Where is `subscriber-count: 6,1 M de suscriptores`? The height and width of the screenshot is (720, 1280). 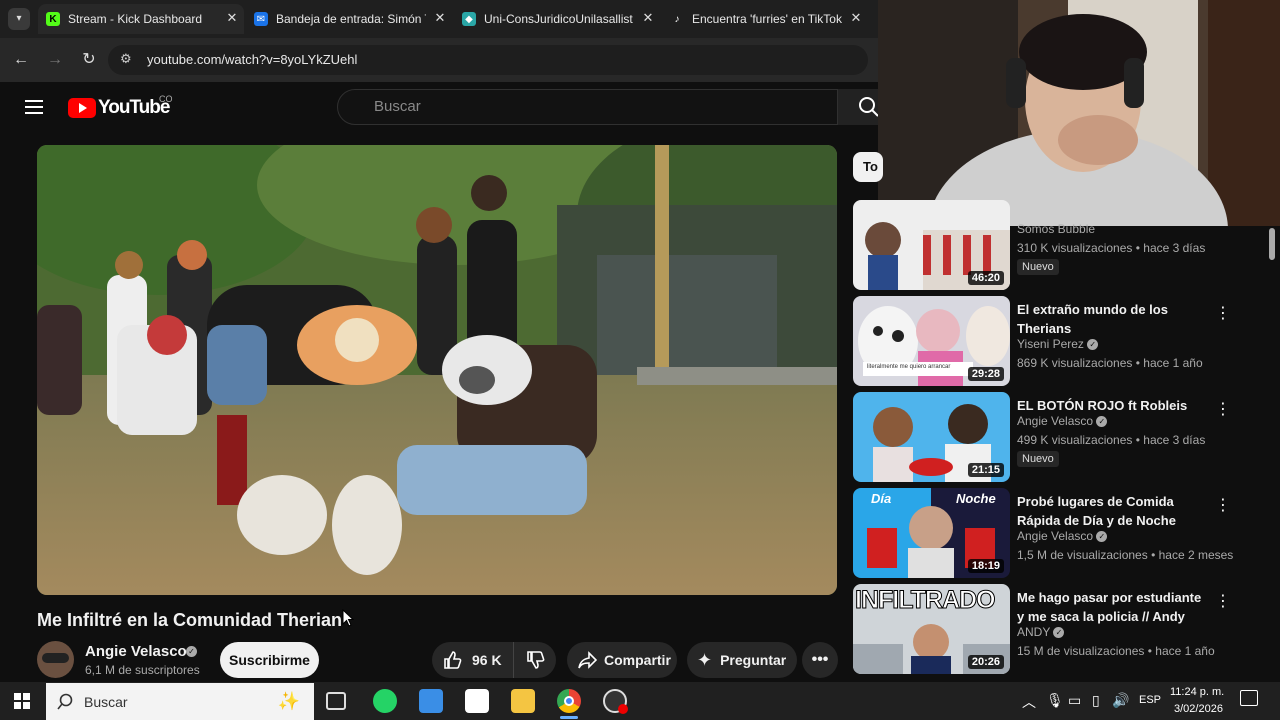
subscriber-count: 6,1 M de suscriptores is located at coordinates (142, 670).